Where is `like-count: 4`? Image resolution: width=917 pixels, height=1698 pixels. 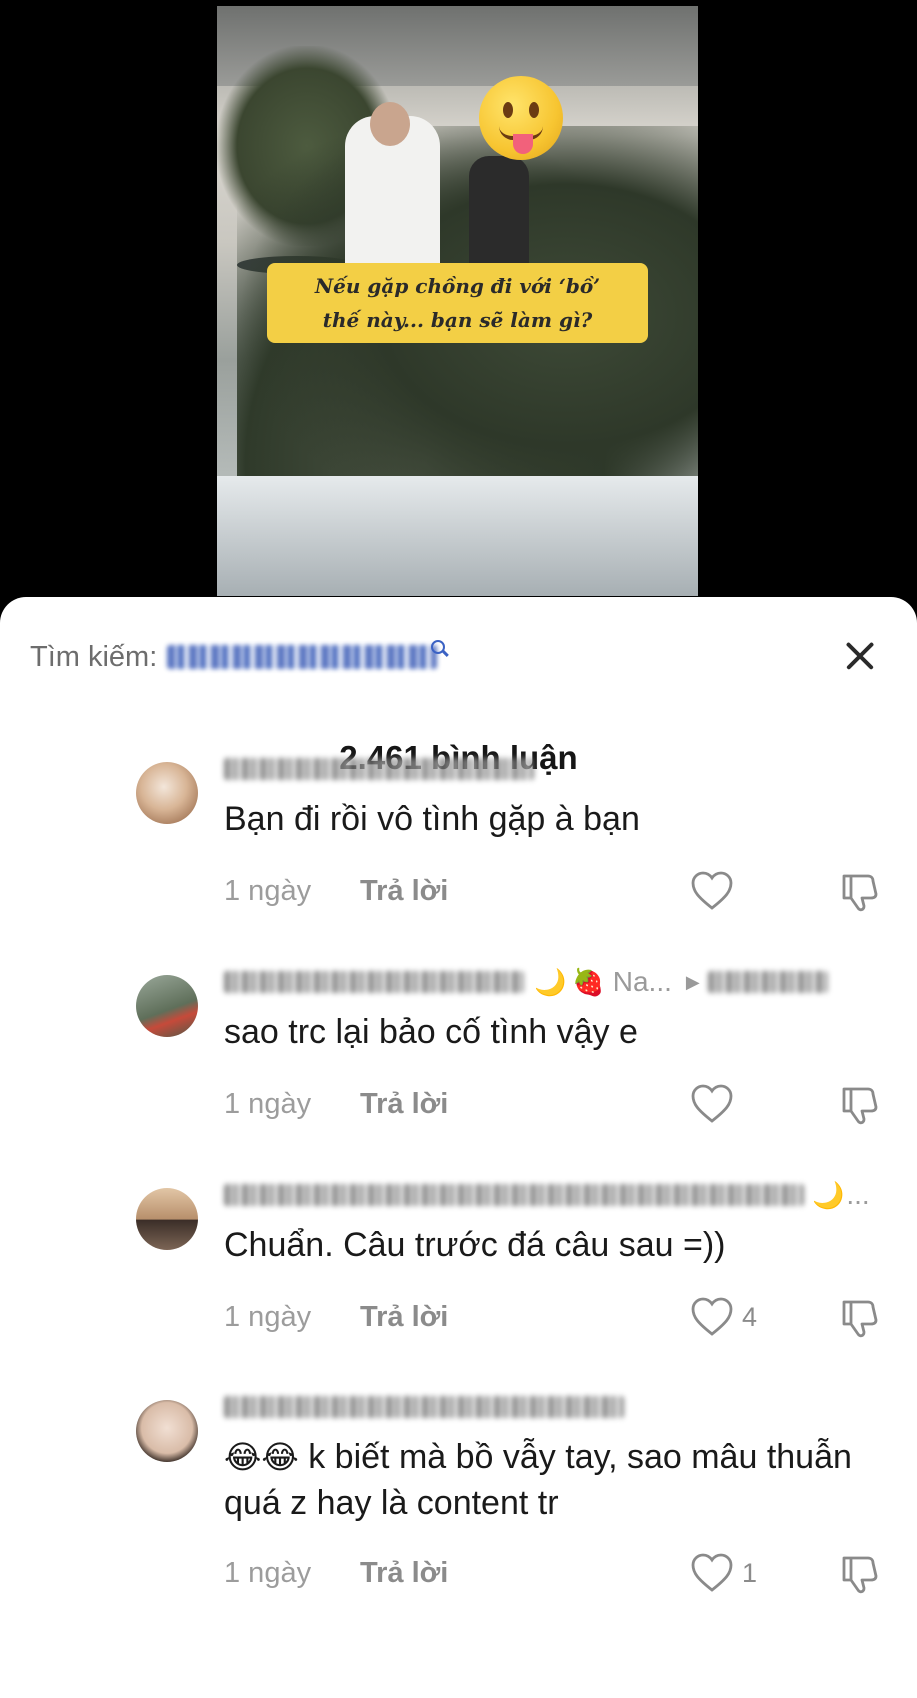 like-count: 4 is located at coordinates (750, 1316).